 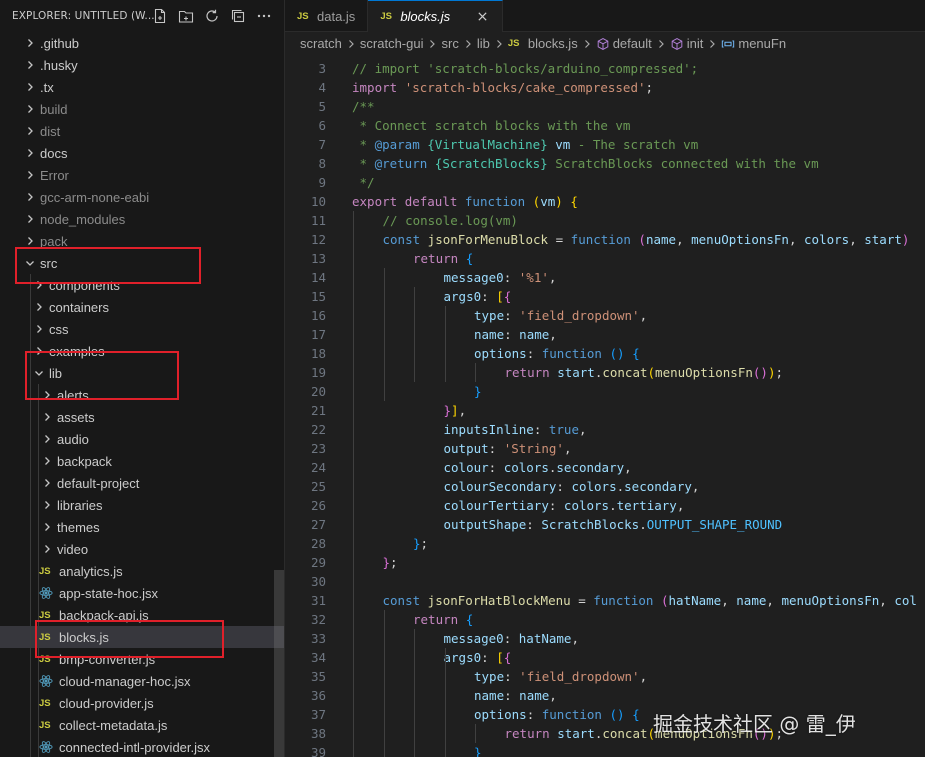 I want to click on code-token: start, so click(x=576, y=733).